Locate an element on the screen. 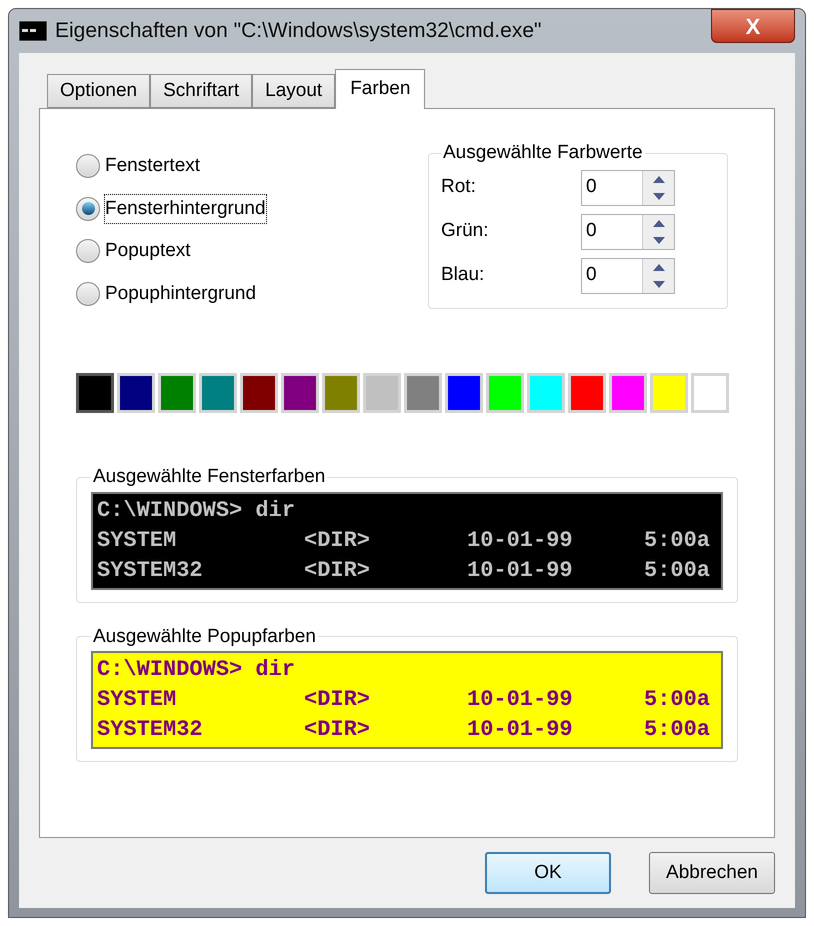 The height and width of the screenshot is (926, 814). tab: Schriftart is located at coordinates (201, 91).